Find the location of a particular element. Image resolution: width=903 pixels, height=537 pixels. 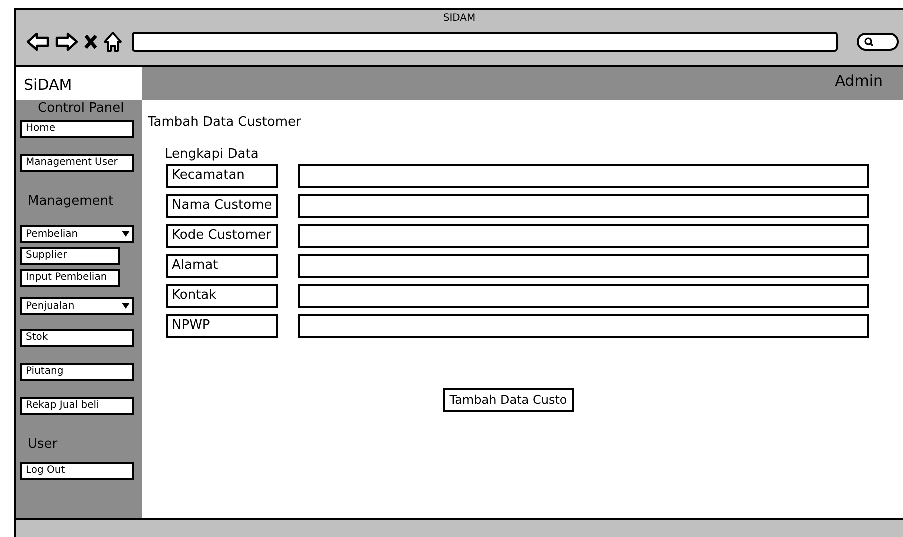

close-icon is located at coordinates (91, 42).